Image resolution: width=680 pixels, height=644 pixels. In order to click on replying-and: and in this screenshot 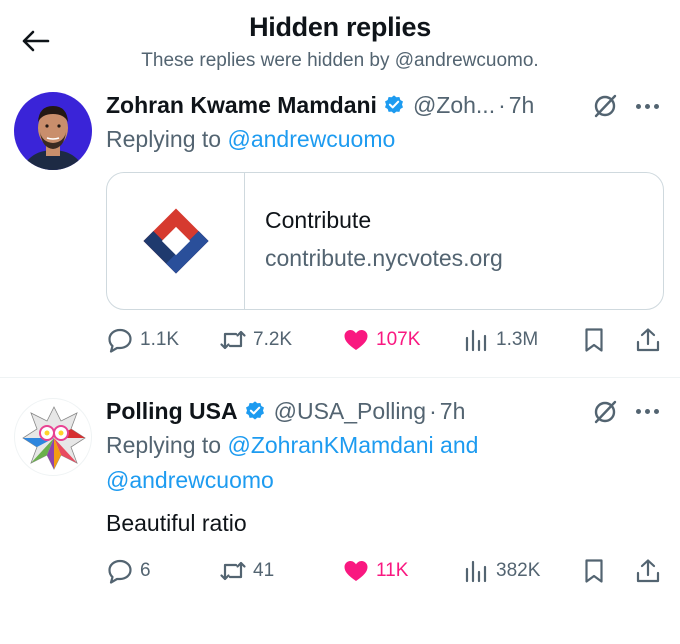, I will do `click(459, 445)`.